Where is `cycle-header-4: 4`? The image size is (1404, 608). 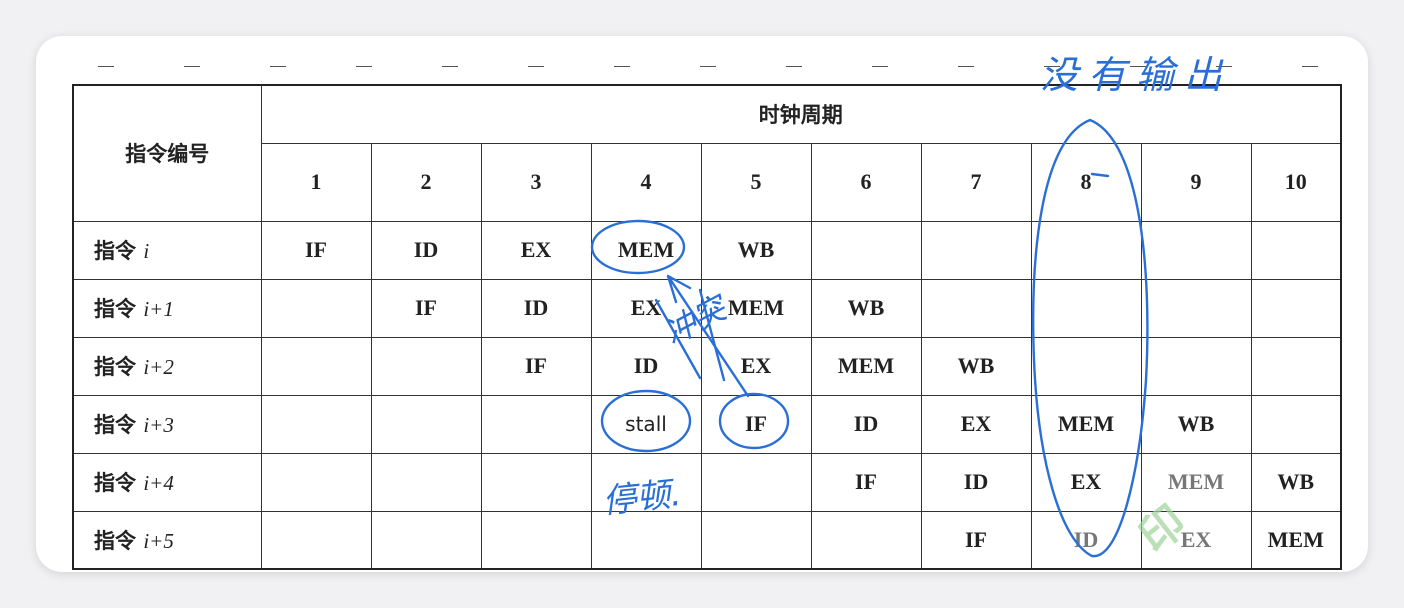 cycle-header-4: 4 is located at coordinates (646, 182).